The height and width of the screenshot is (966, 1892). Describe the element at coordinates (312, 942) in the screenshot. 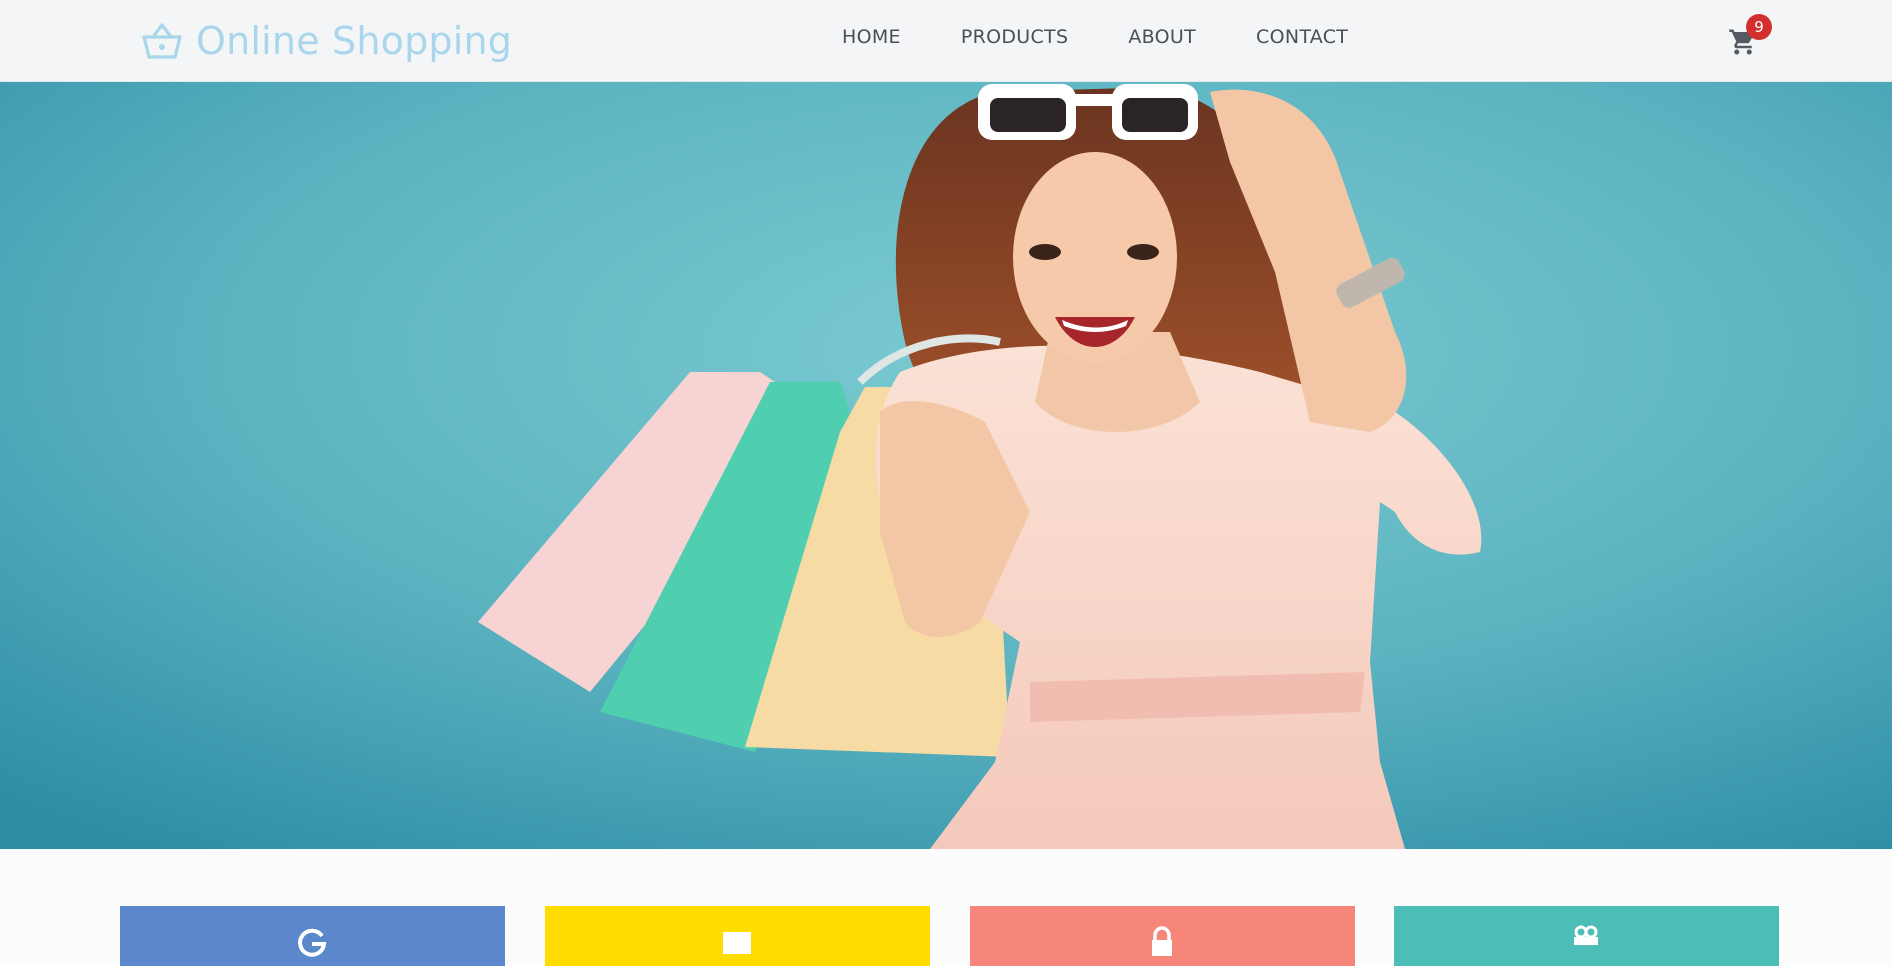

I see `google-icon` at that location.